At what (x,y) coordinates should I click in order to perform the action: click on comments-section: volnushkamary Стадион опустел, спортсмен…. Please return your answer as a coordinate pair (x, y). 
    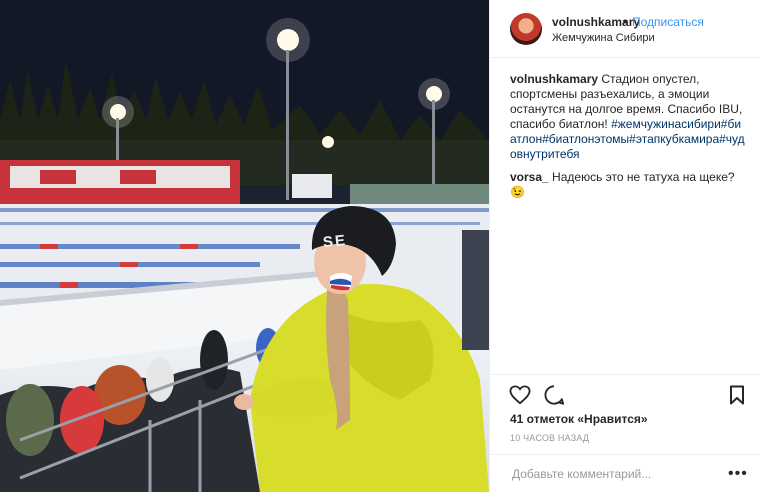
    Looking at the image, I should click on (627, 140).